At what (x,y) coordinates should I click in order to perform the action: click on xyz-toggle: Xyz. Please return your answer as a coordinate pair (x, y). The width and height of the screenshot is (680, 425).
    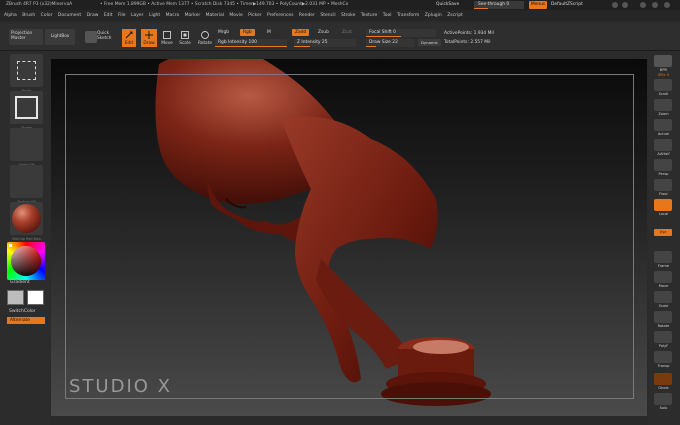
    Looking at the image, I should click on (663, 232).